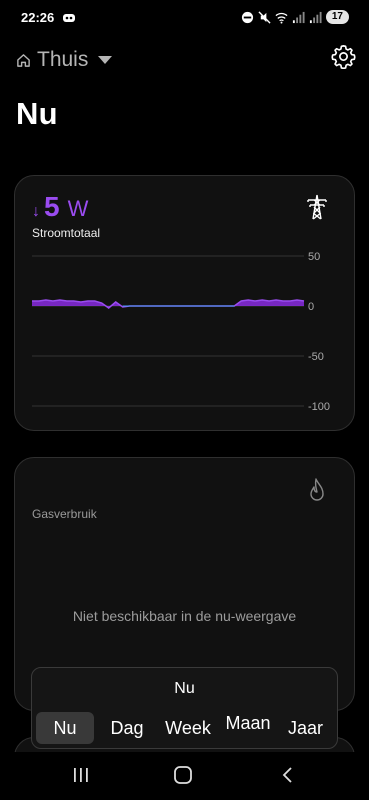 The width and height of the screenshot is (369, 800). I want to click on home-button-icon, so click(183, 775).